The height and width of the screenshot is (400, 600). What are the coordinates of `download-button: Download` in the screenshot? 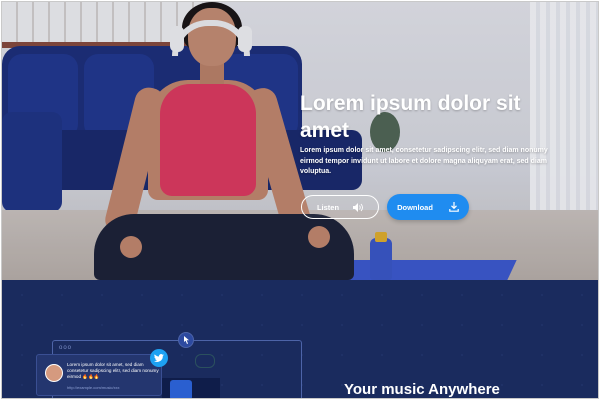 It's located at (428, 207).